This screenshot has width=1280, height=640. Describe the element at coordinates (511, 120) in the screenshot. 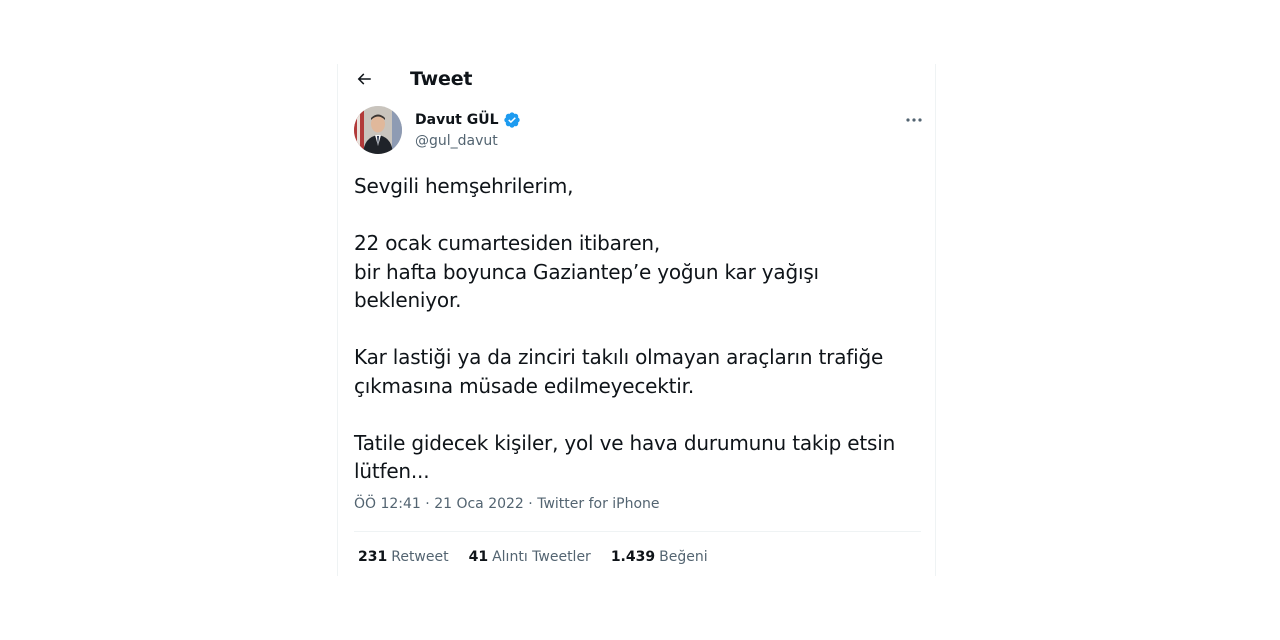

I see `verified-badge-icon` at that location.